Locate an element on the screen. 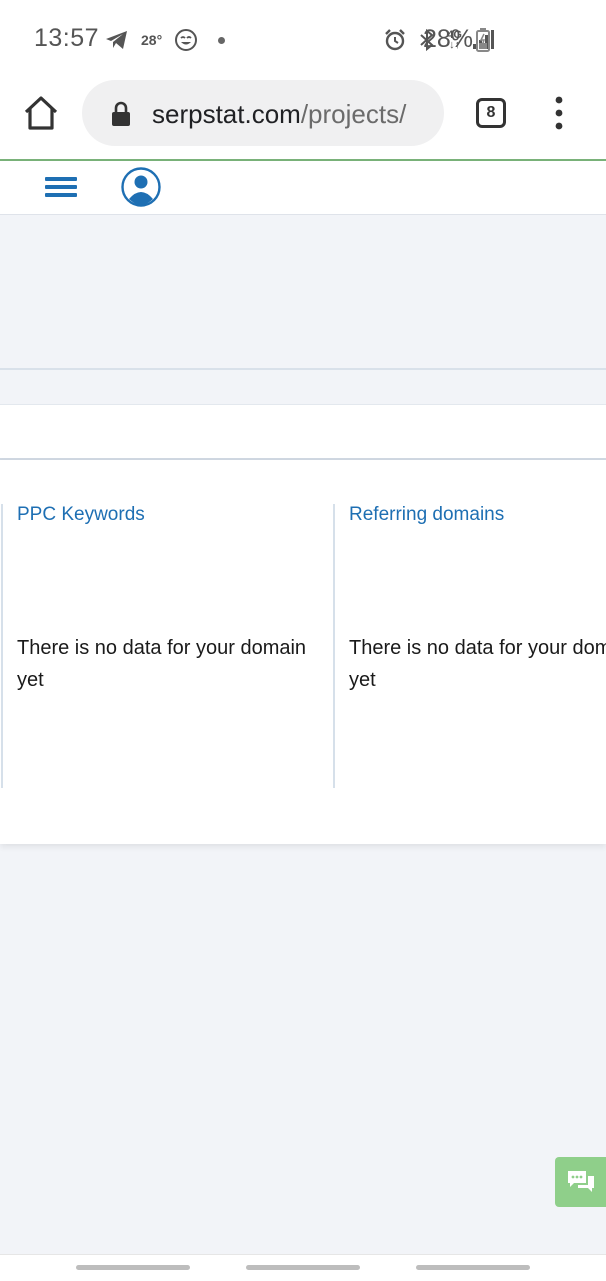  temperature-text: 28° is located at coordinates (152, 40).